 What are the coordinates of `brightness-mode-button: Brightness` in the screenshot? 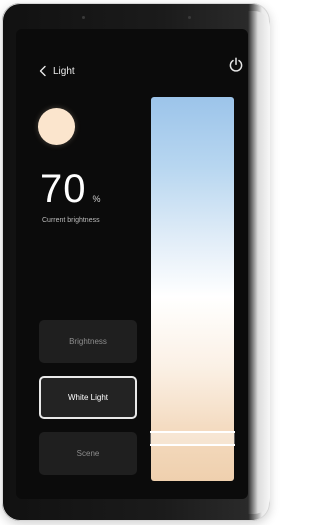 It's located at (88, 341).